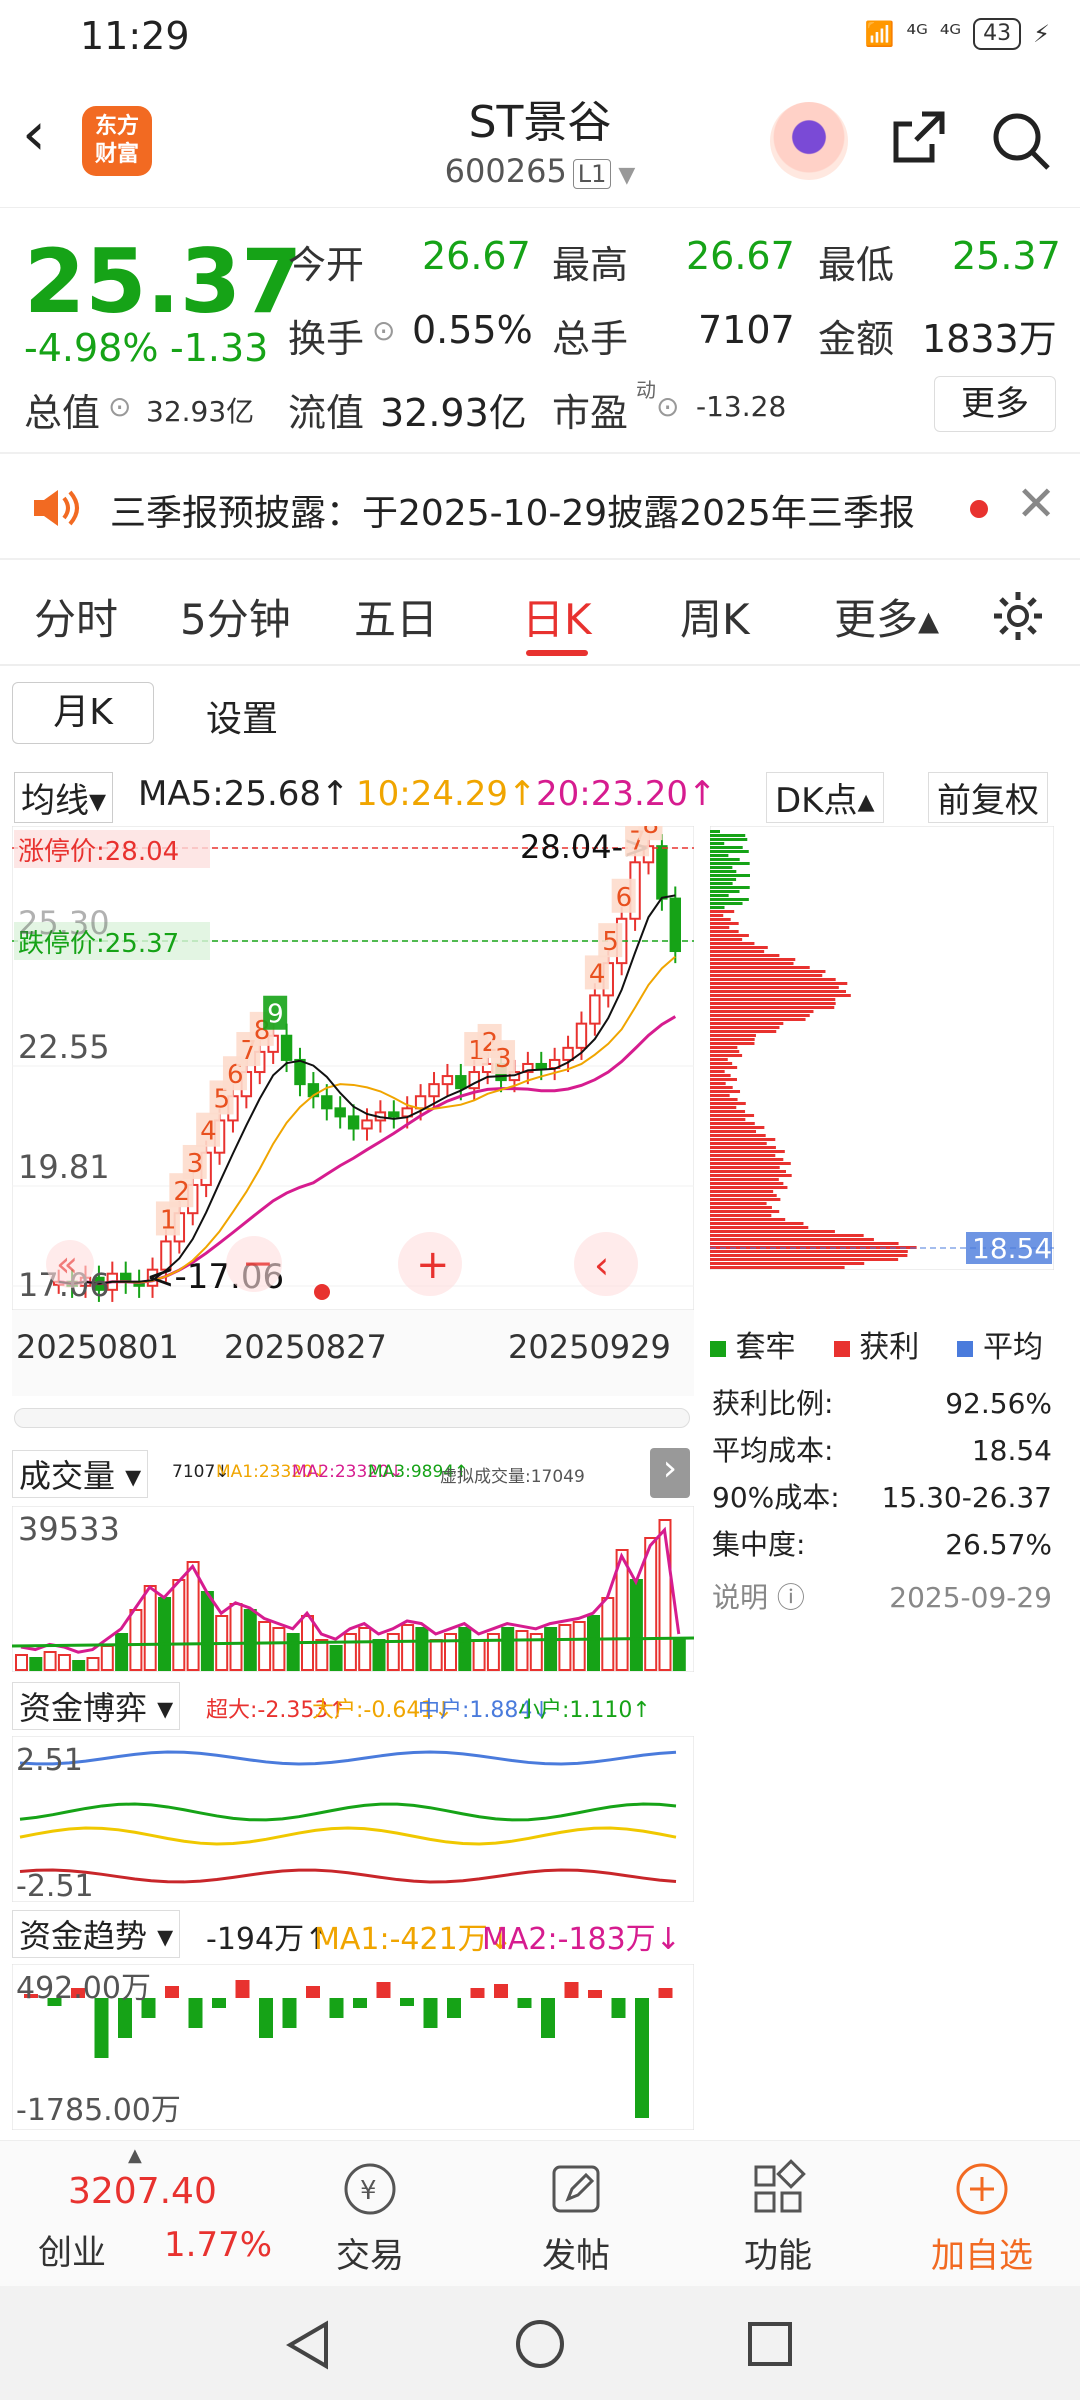 Image resolution: width=1080 pixels, height=2400 pixels. I want to click on tab-more: 更多▴, so click(886, 616).